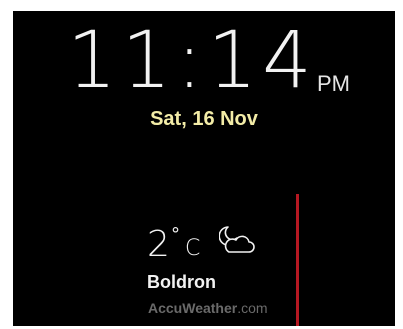  I want to click on clock-period: PM, so click(333, 83).